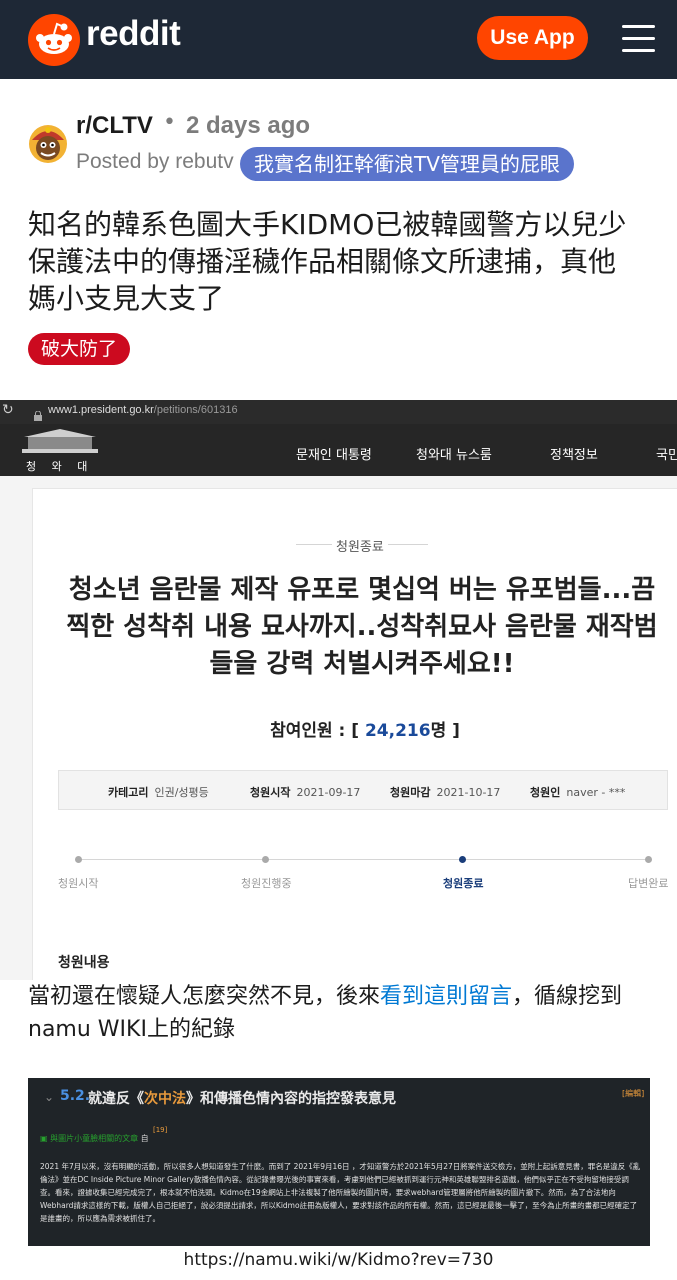 This screenshot has height=1280, width=677. What do you see at coordinates (454, 453) in the screenshot?
I see `nav-newsroom: 청와대 뉴스룸` at bounding box center [454, 453].